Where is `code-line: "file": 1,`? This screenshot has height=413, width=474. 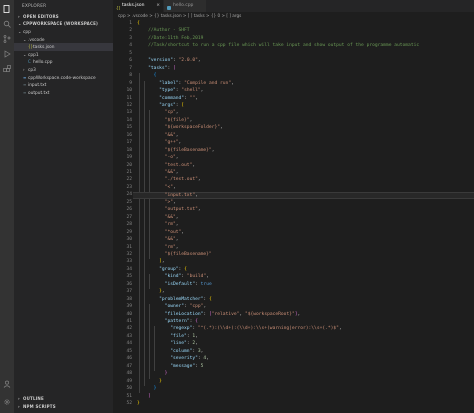
code-line: "file": 1, is located at coordinates (167, 336).